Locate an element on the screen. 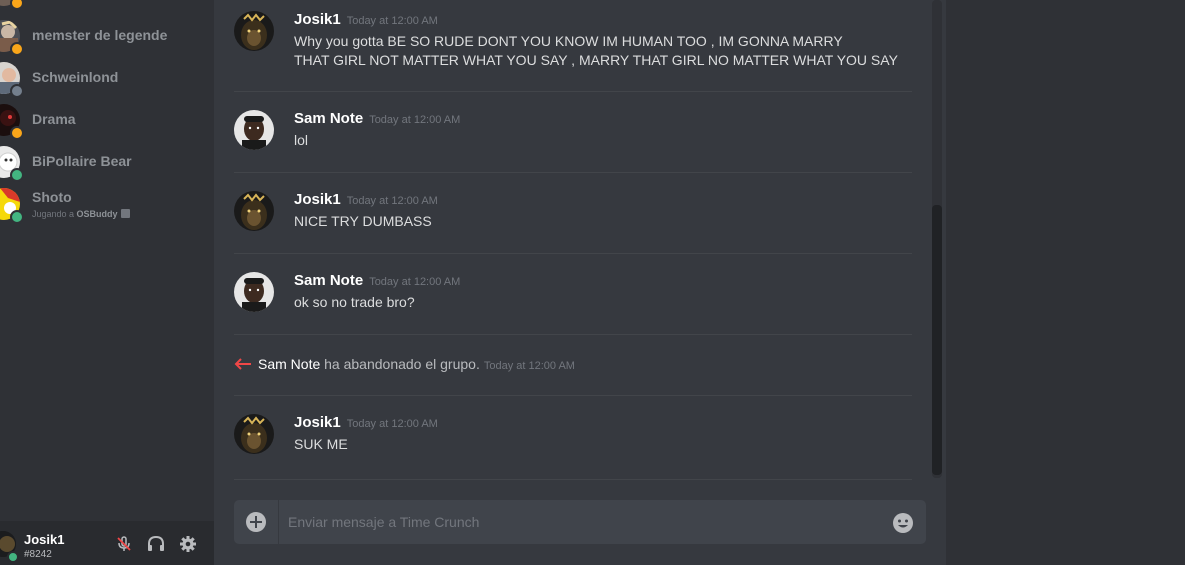  message-composer is located at coordinates (580, 522).